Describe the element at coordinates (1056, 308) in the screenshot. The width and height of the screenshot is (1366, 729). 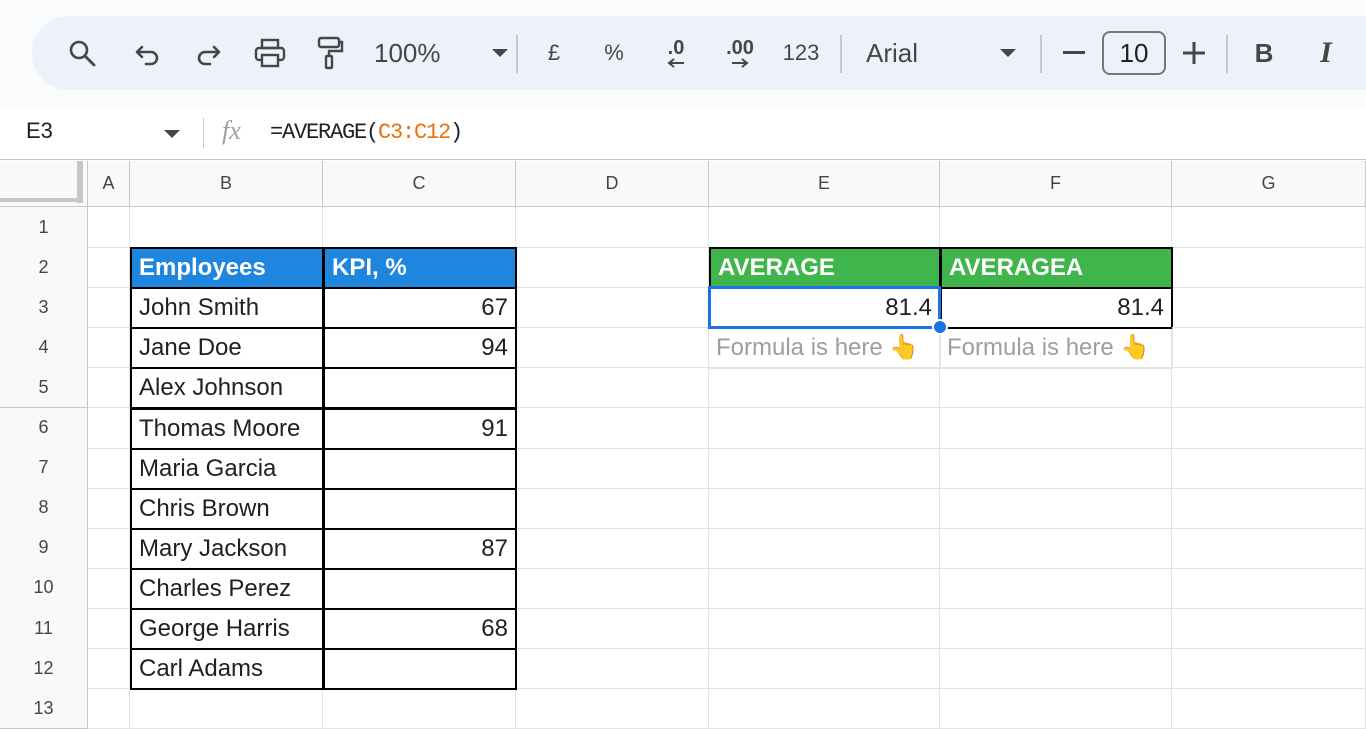
I see `averagea-result-cell: 81.4` at that location.